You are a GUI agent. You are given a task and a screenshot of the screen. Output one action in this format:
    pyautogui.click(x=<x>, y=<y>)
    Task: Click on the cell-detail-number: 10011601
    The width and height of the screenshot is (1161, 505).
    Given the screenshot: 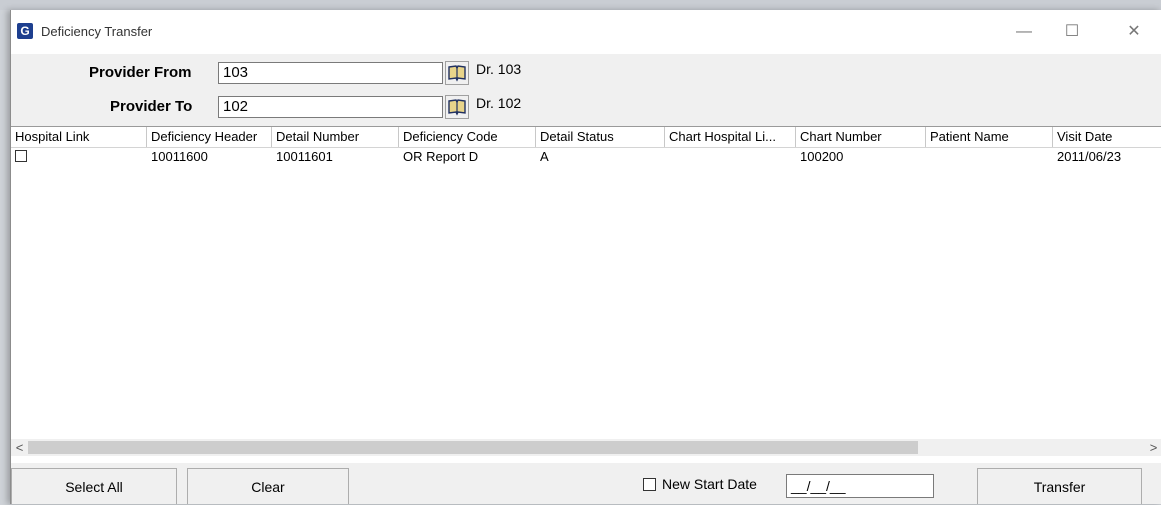 What is the action you would take?
    pyautogui.click(x=304, y=156)
    